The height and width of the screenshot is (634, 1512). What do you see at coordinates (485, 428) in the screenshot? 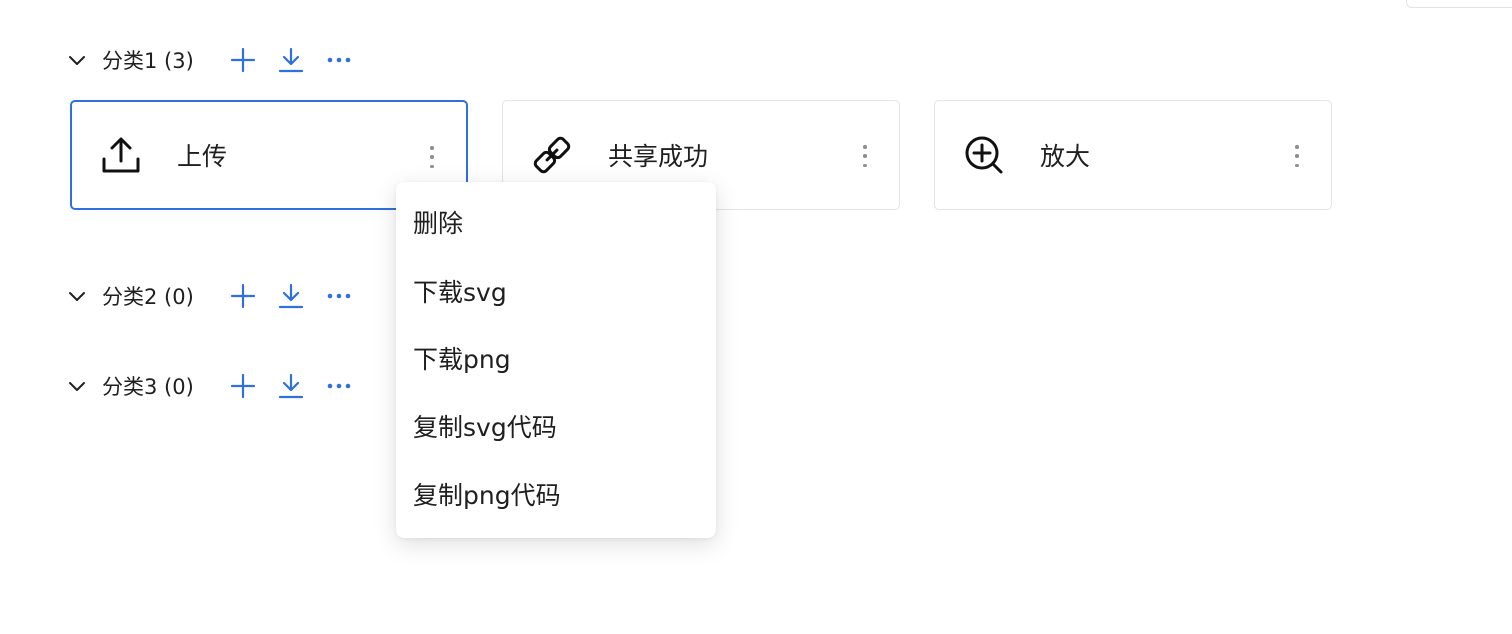
I see `menu-item-copy-svg-code: 复制svg代码` at bounding box center [485, 428].